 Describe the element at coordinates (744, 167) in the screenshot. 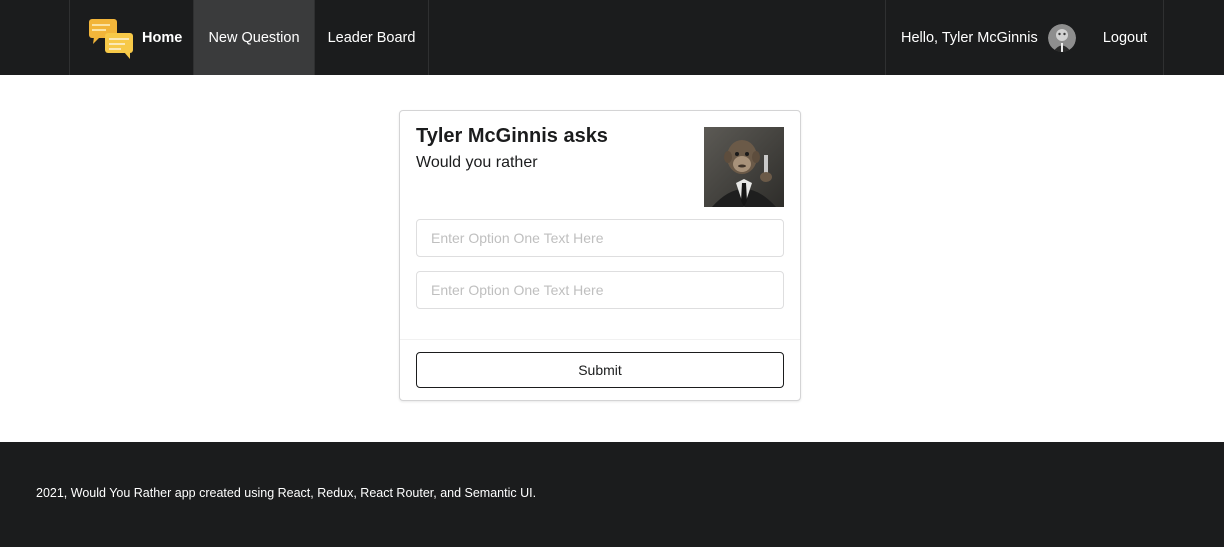

I see `author-avatar` at that location.